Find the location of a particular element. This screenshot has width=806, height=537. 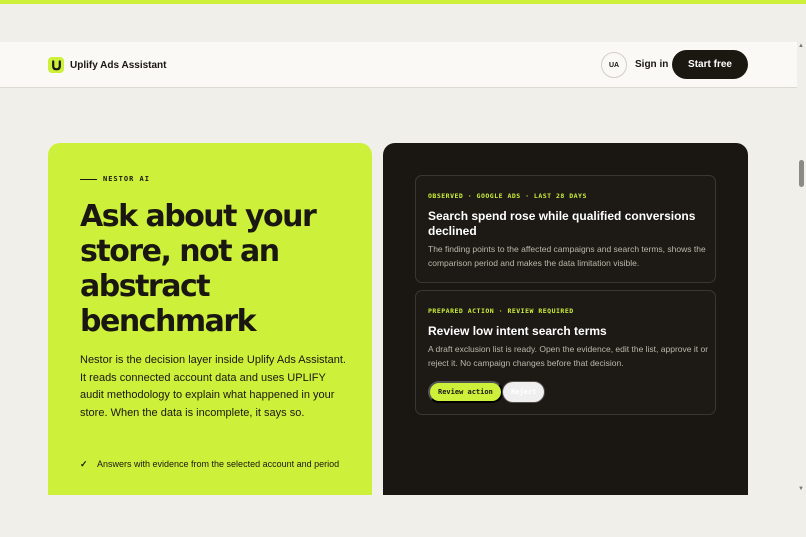

top-accent-bar is located at coordinates (403, 2).